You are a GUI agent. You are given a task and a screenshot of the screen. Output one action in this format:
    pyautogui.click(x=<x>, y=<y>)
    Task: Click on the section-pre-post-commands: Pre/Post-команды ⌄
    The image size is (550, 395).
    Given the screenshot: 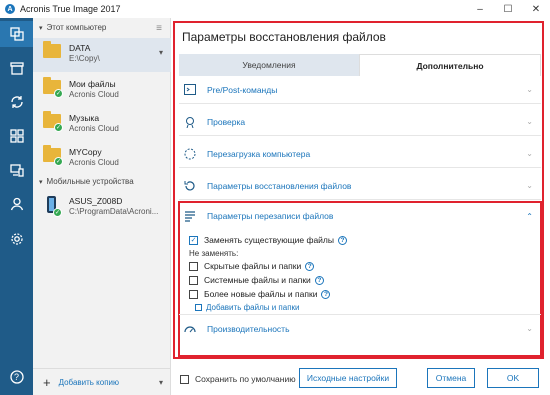 What is the action you would take?
    pyautogui.click(x=360, y=90)
    